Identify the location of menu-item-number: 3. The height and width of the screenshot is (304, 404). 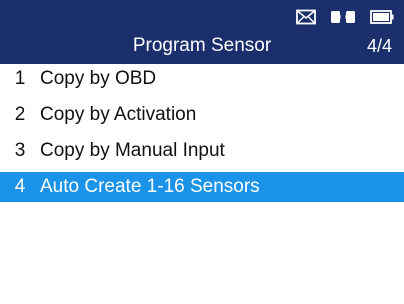
(20, 150).